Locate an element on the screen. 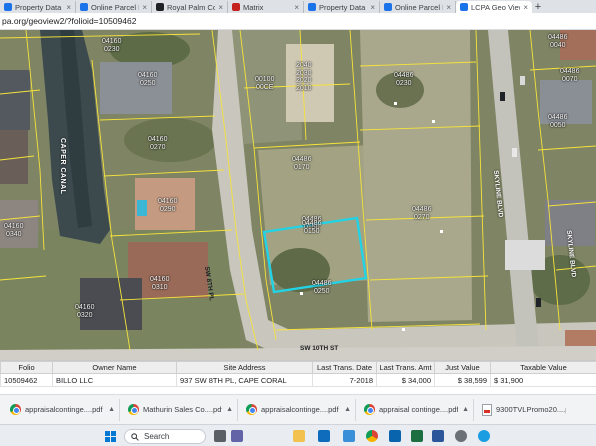  taskbar-search-box: Search is located at coordinates (165, 436).